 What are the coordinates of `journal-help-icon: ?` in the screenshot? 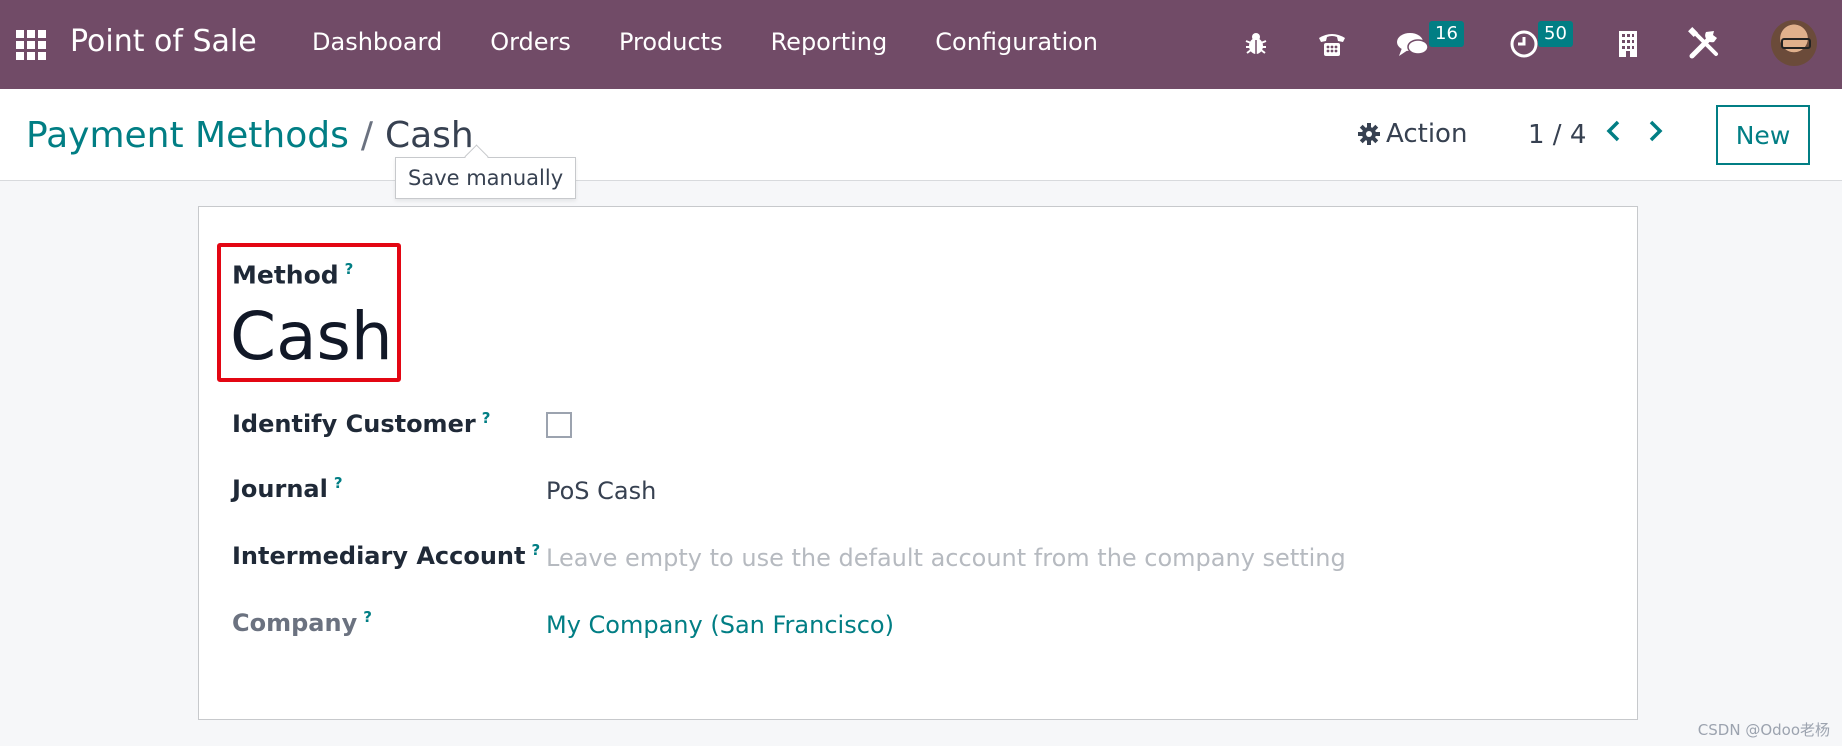 It's located at (338, 483).